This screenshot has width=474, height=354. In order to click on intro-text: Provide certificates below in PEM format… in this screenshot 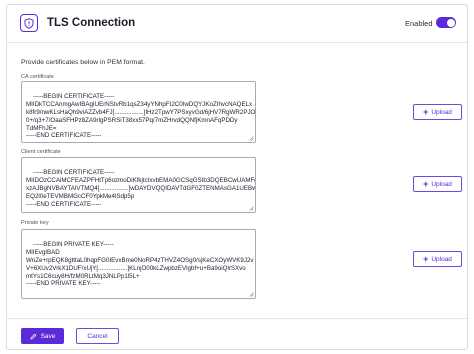, I will do `click(83, 62)`.